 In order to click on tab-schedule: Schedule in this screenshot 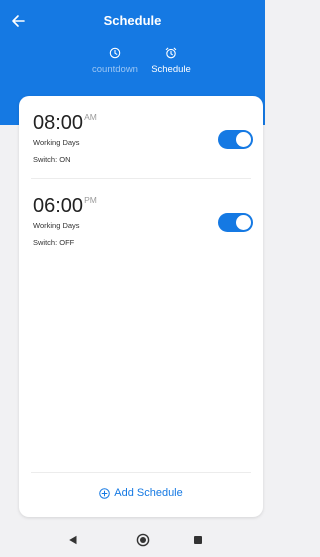, I will do `click(171, 61)`.